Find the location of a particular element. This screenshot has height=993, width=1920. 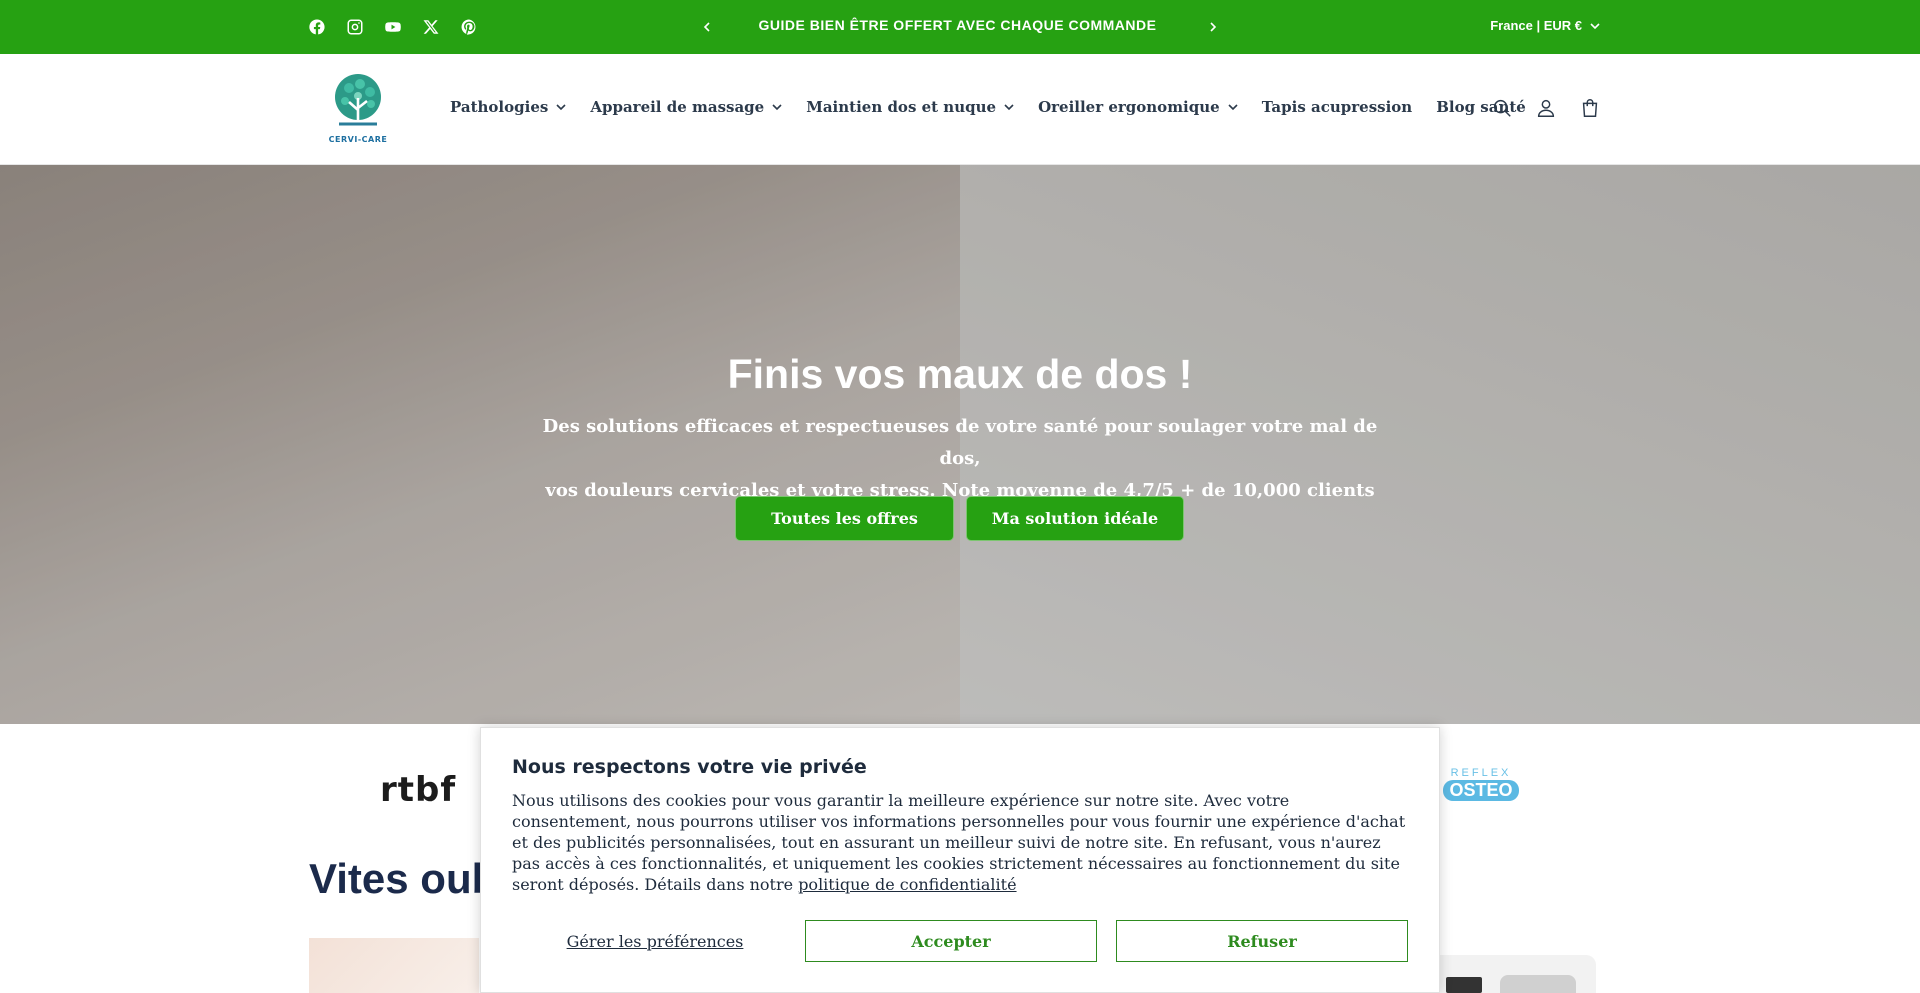

press-logo-reflex-osteo: REFLEX OSTEO is located at coordinates (1481, 784).